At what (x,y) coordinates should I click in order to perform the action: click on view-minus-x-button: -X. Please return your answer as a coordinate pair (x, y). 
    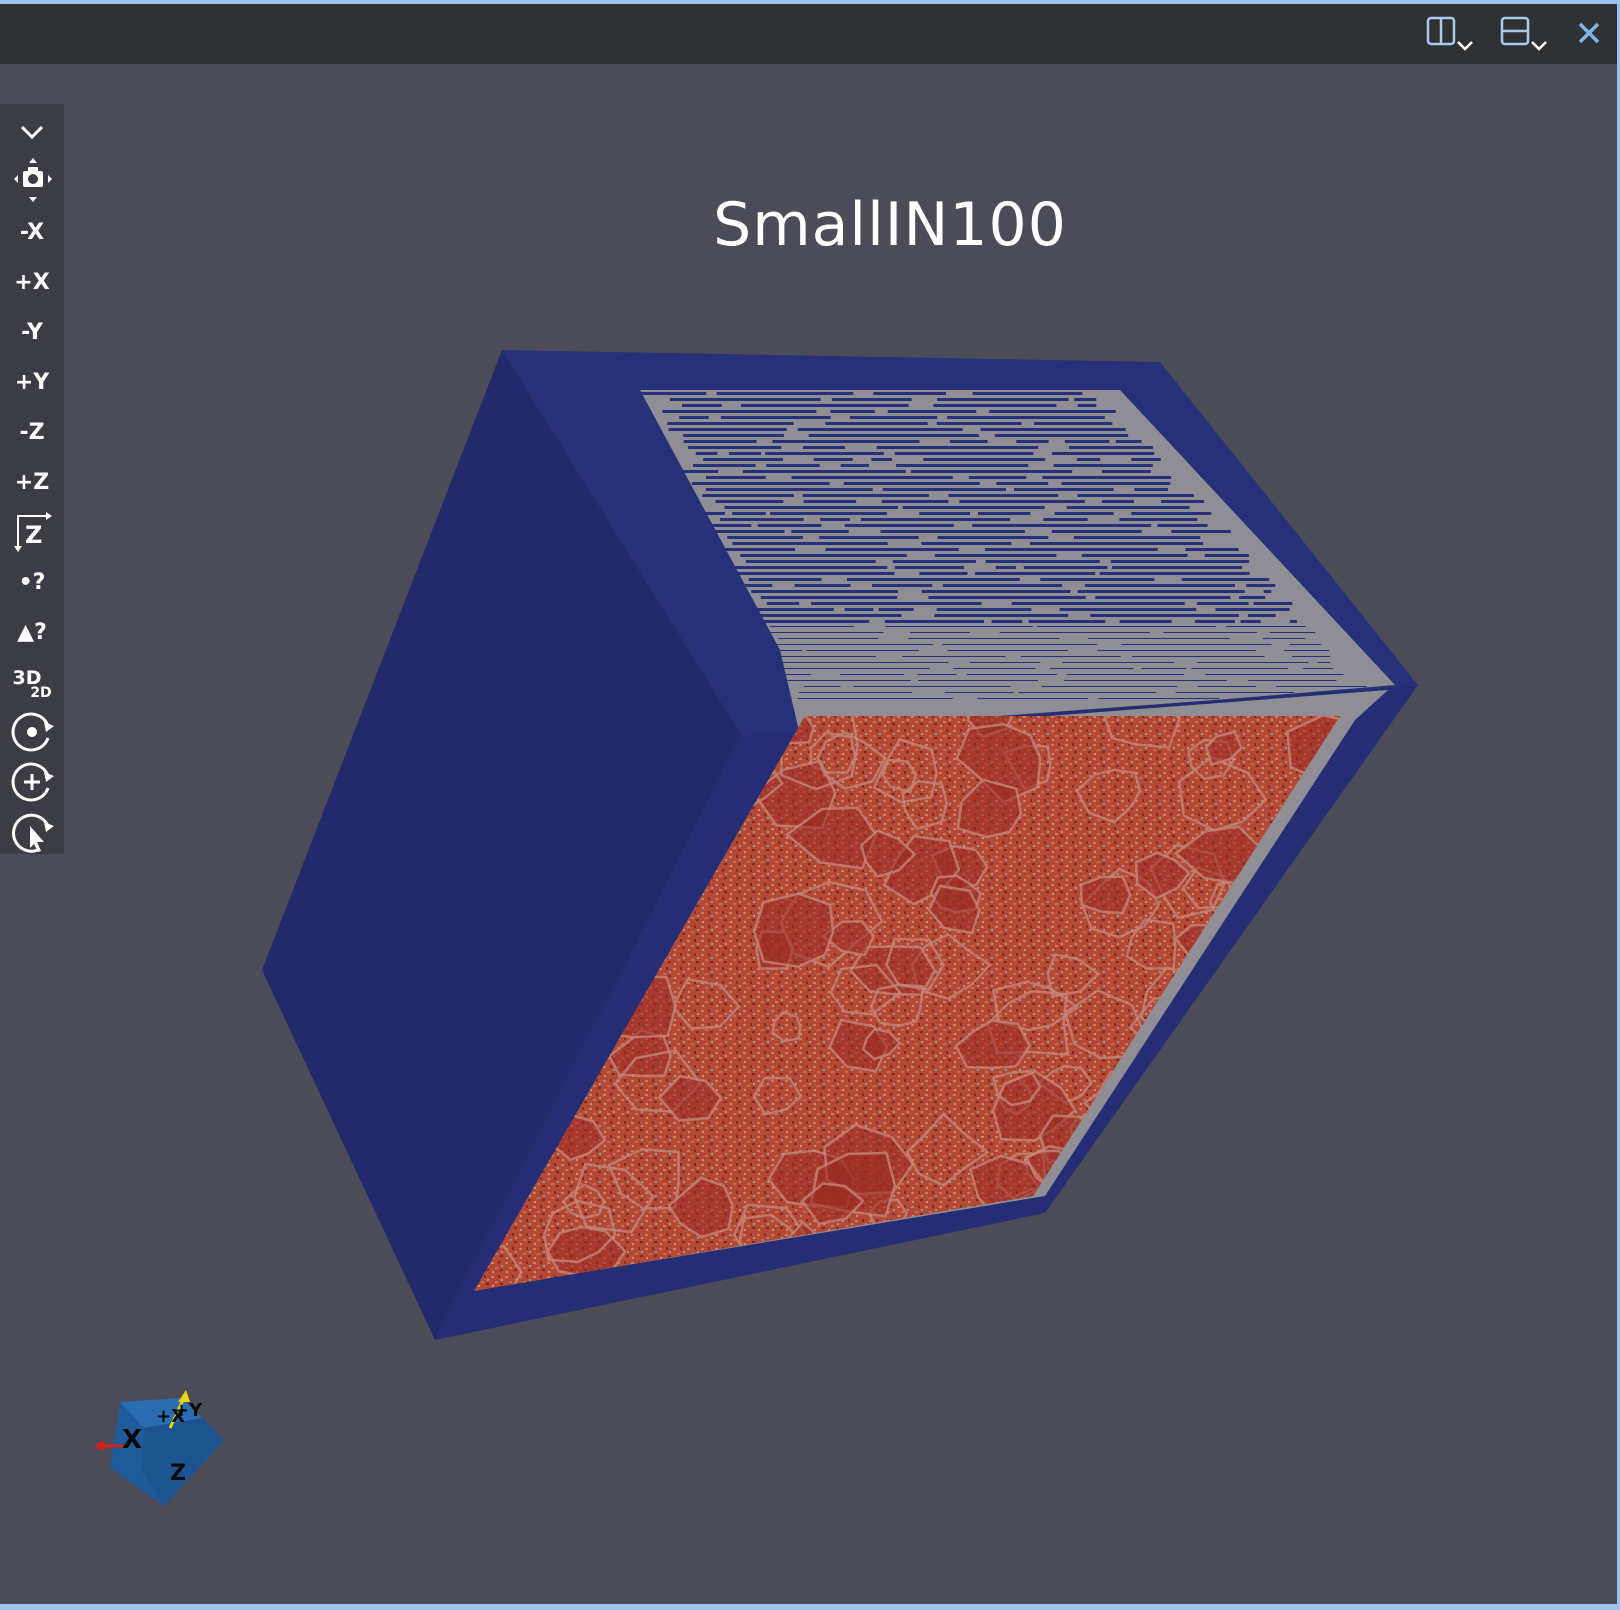
    Looking at the image, I should click on (32, 232).